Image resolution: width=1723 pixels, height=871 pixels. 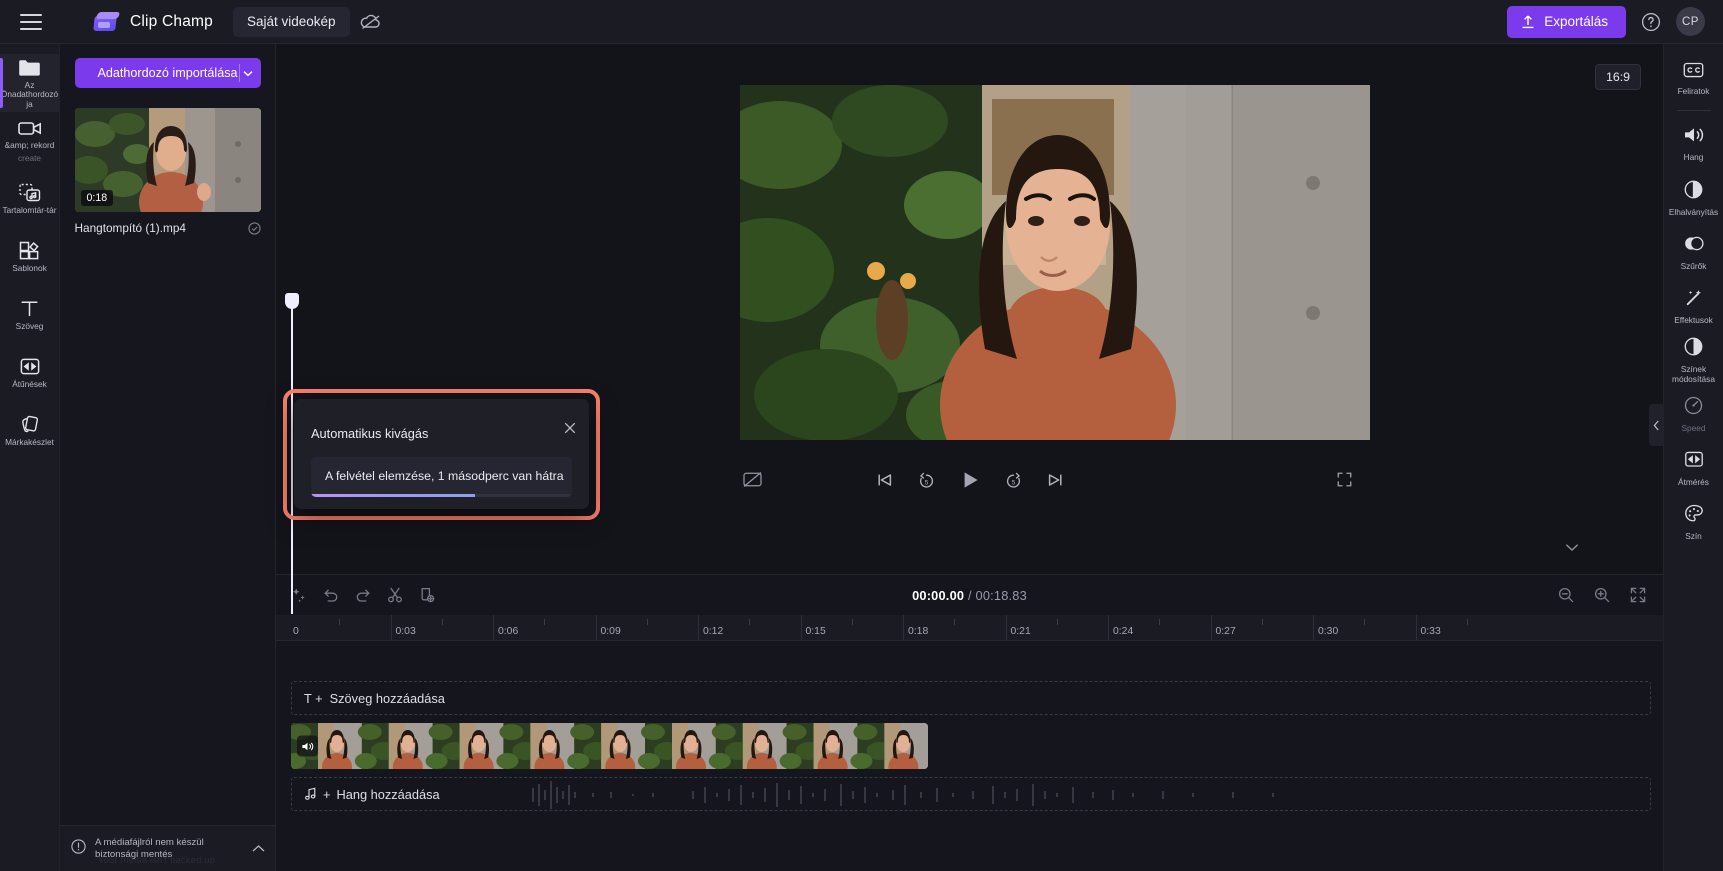 What do you see at coordinates (1656, 425) in the screenshot?
I see `panel-collapse-button` at bounding box center [1656, 425].